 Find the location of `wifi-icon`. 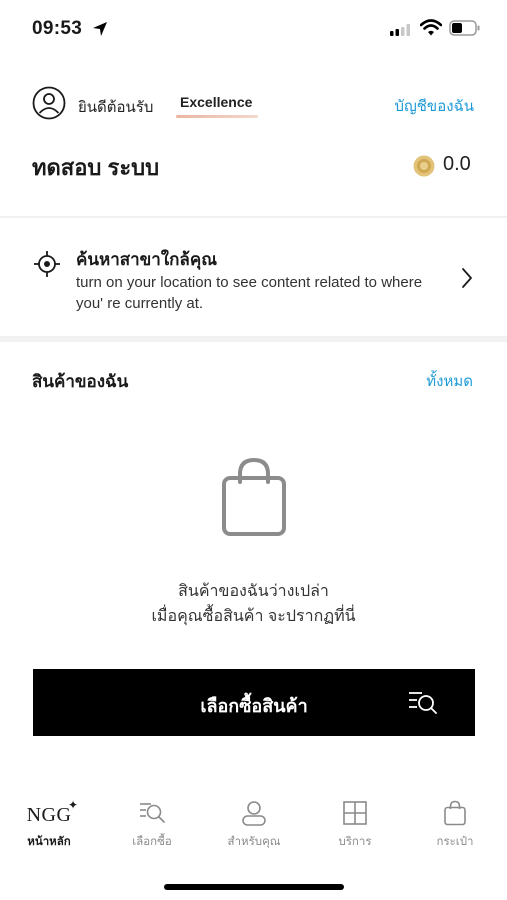

wifi-icon is located at coordinates (431, 27).